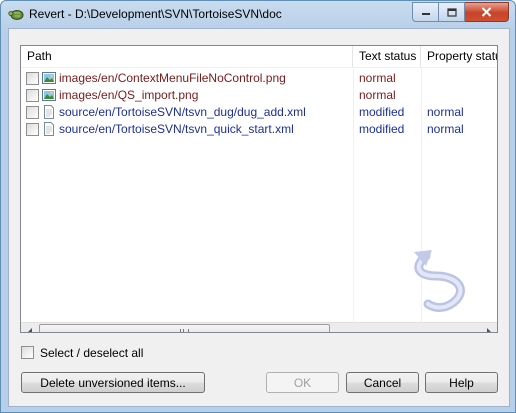 This screenshot has height=413, width=516. Describe the element at coordinates (387, 56) in the screenshot. I see `column-header-text-status: Text status` at that location.